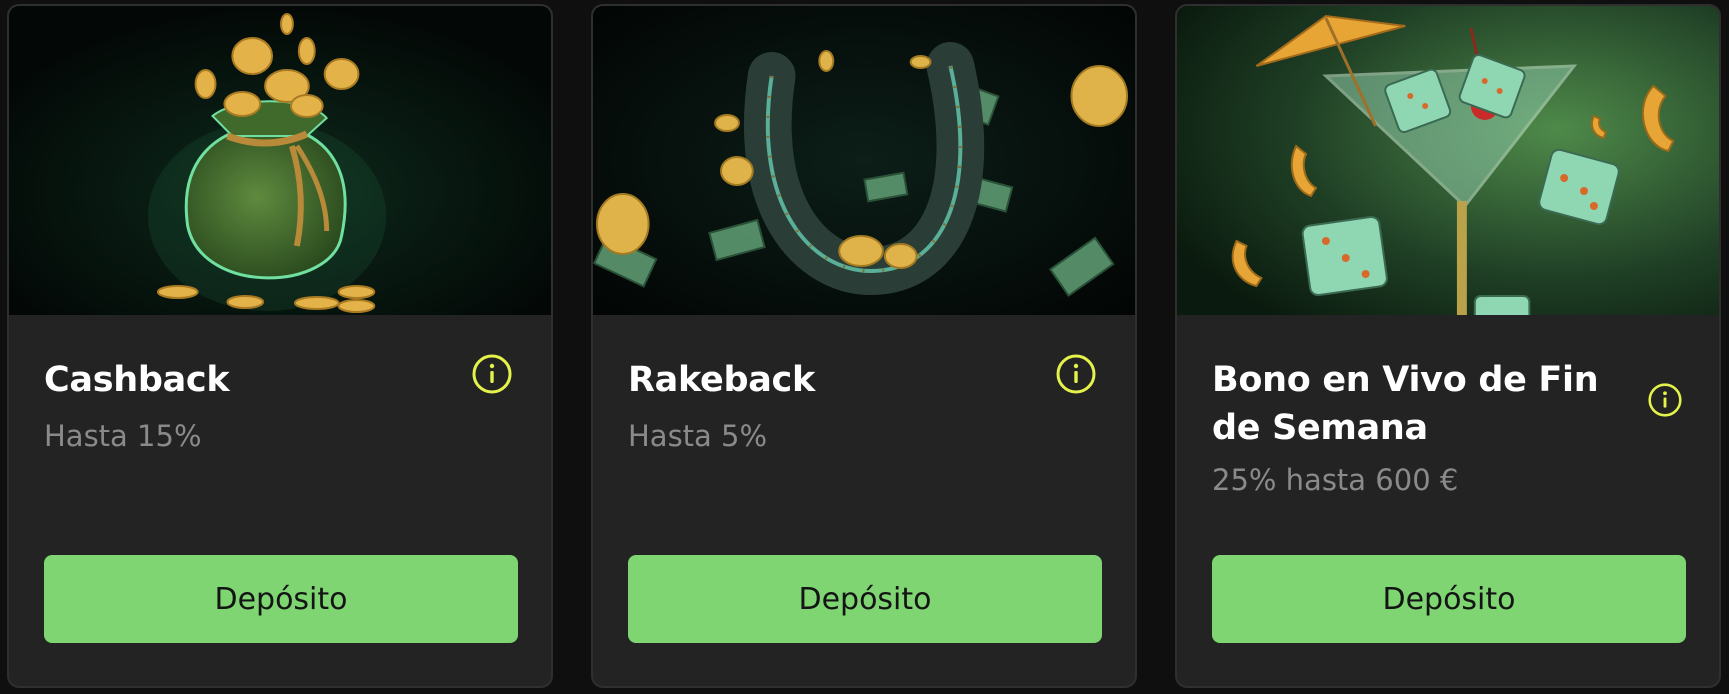 The height and width of the screenshot is (694, 1729). Describe the element at coordinates (864, 160) in the screenshot. I see `horseshoe-image` at that location.